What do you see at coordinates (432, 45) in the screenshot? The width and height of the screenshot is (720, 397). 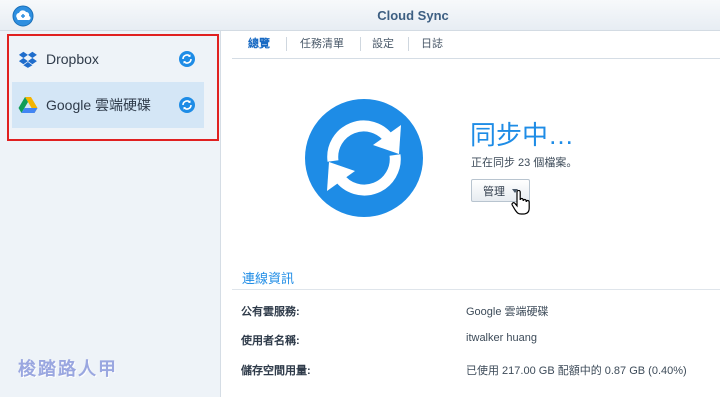 I see `tab-log: 日誌` at bounding box center [432, 45].